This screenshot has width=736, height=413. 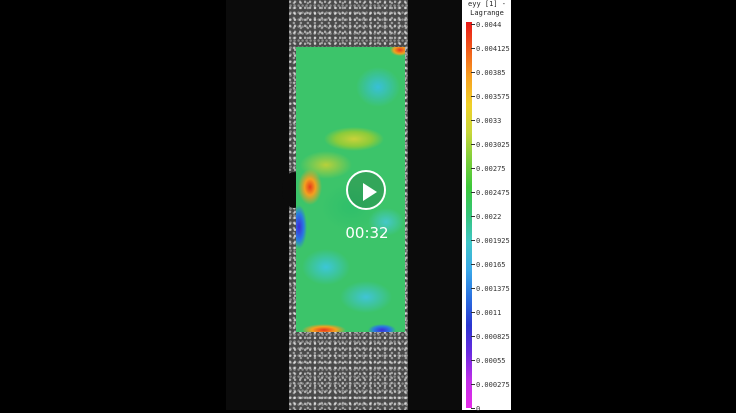 I want to click on legend-tick: 0.0033, so click(x=486, y=121).